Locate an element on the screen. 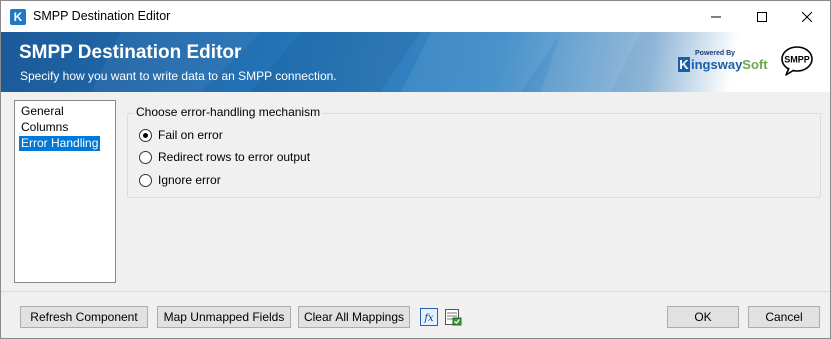 The width and height of the screenshot is (831, 339). cancel-button: Cancel is located at coordinates (784, 317).